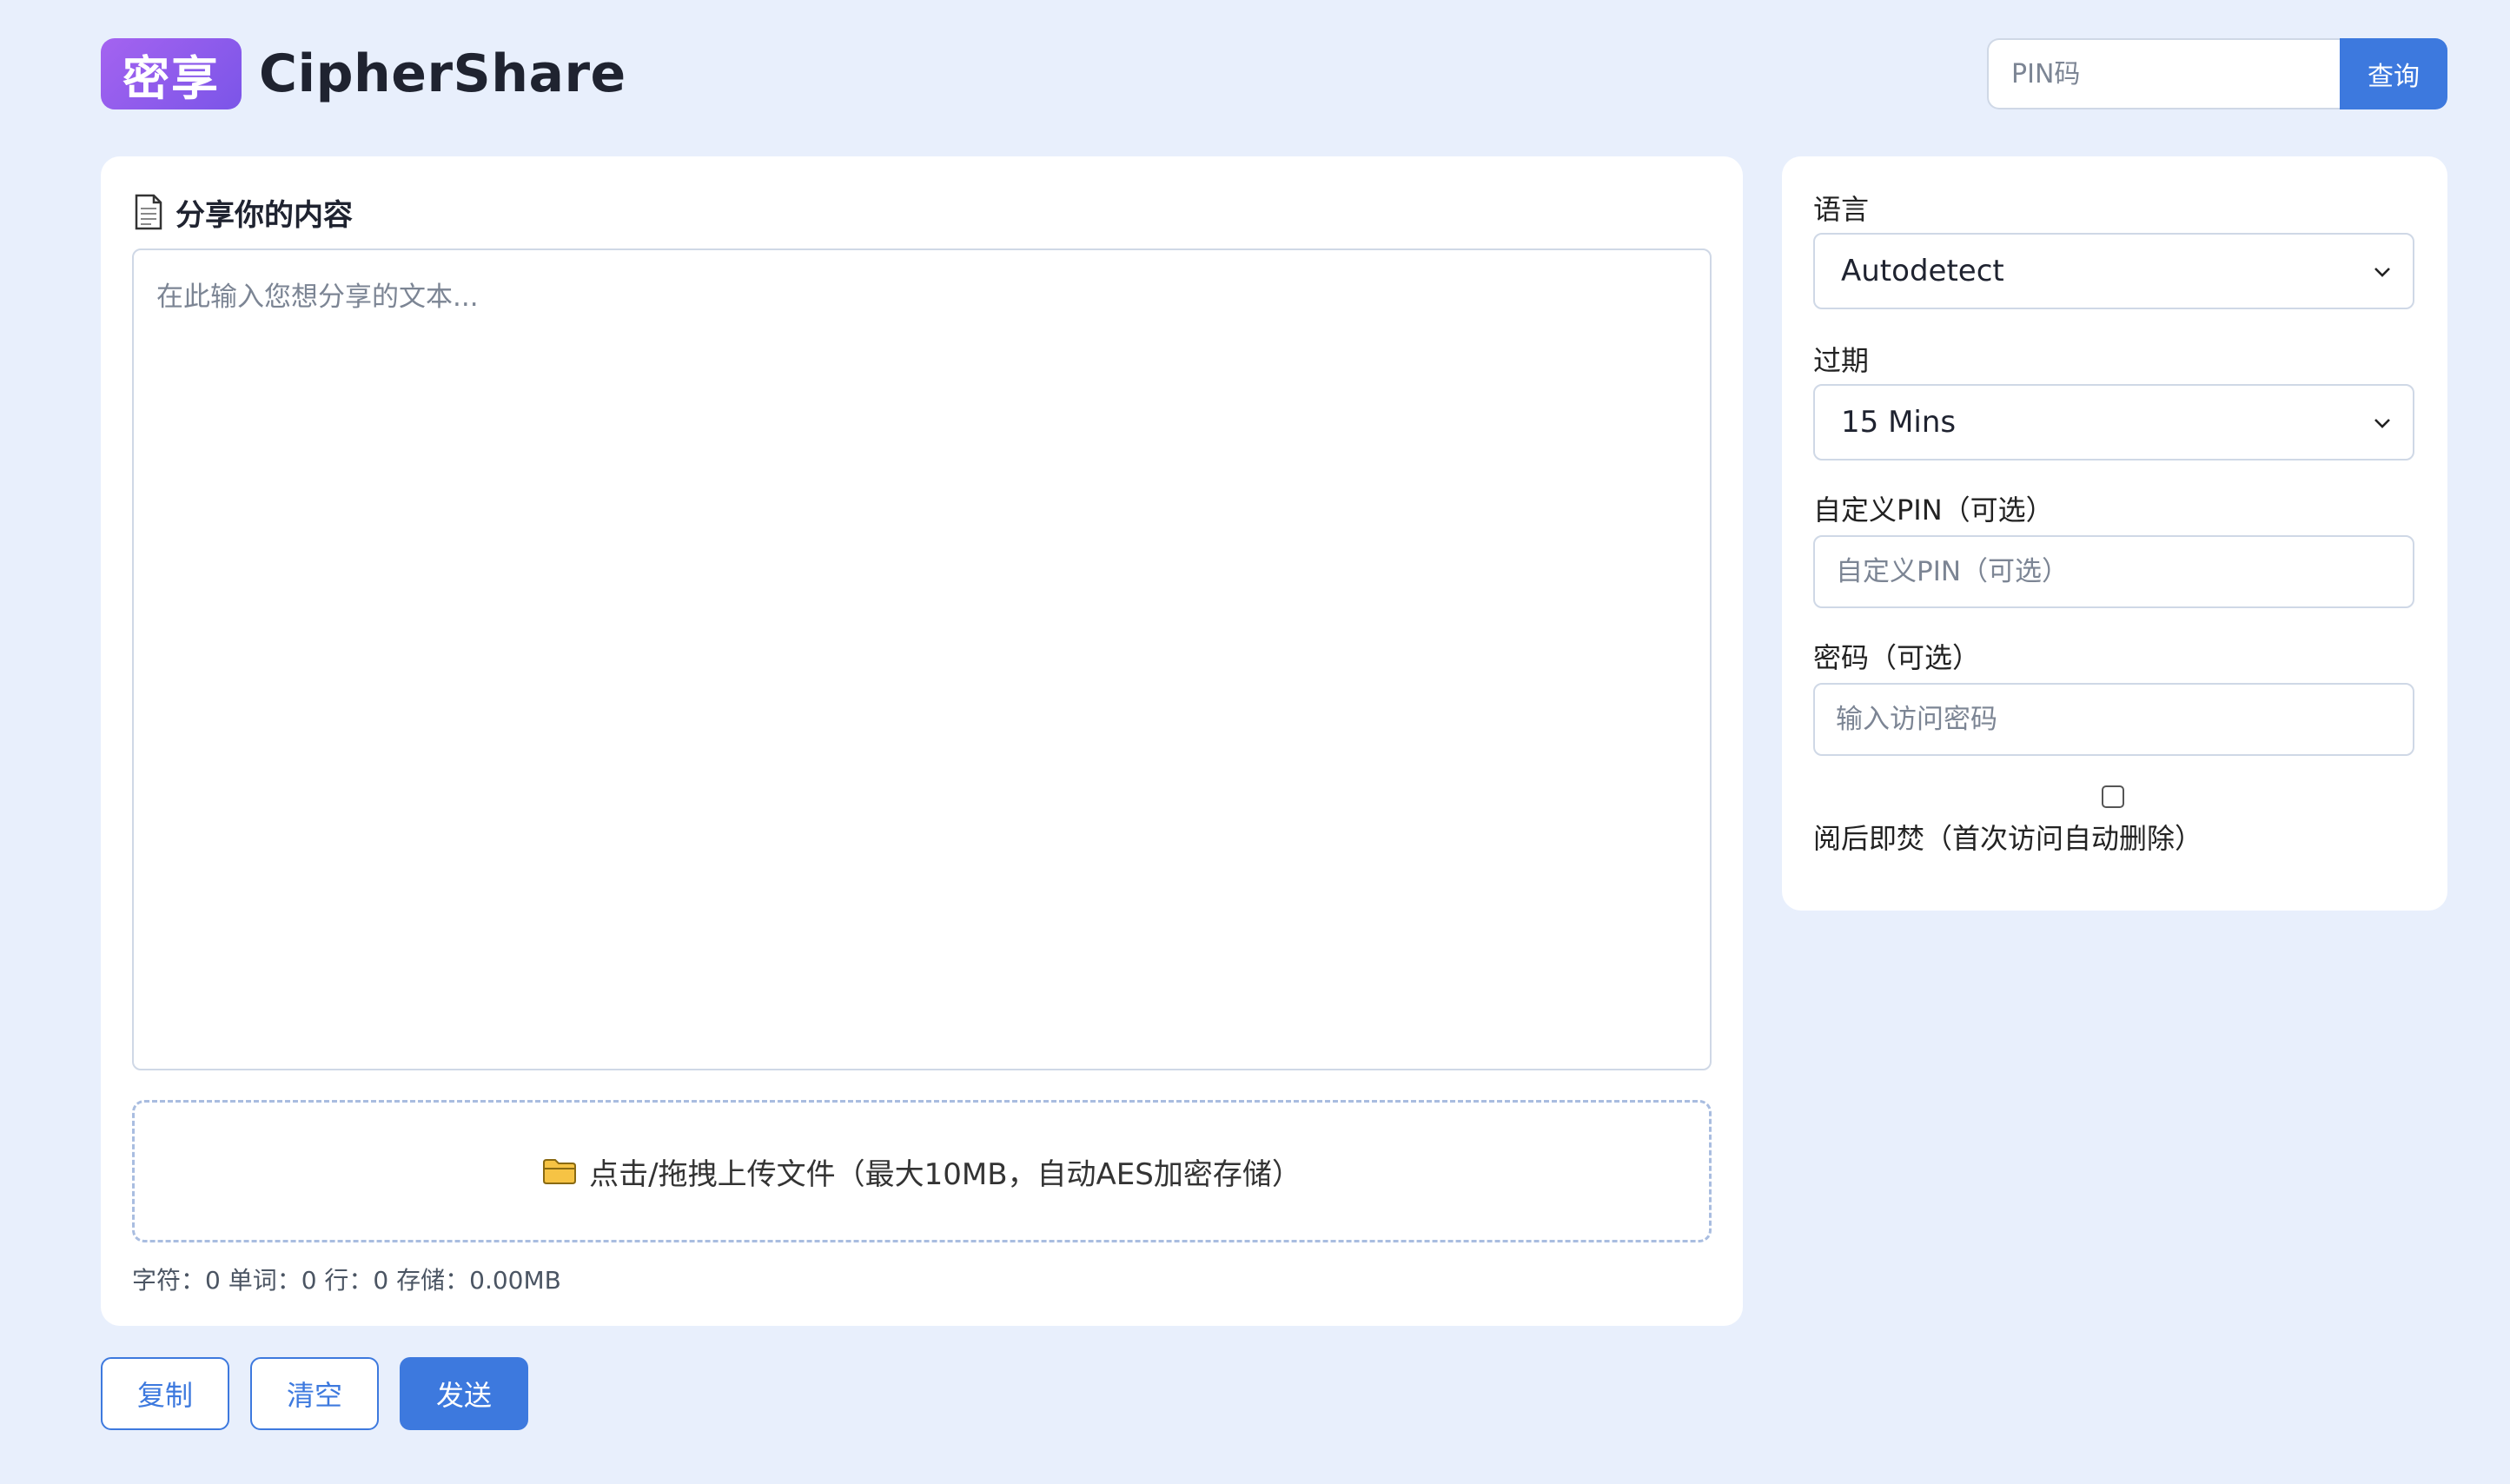 The image size is (2510, 1484). Describe the element at coordinates (346, 1280) in the screenshot. I see `content-stats: 字符：0 单词：0 行：0 存储：0.00MB` at that location.